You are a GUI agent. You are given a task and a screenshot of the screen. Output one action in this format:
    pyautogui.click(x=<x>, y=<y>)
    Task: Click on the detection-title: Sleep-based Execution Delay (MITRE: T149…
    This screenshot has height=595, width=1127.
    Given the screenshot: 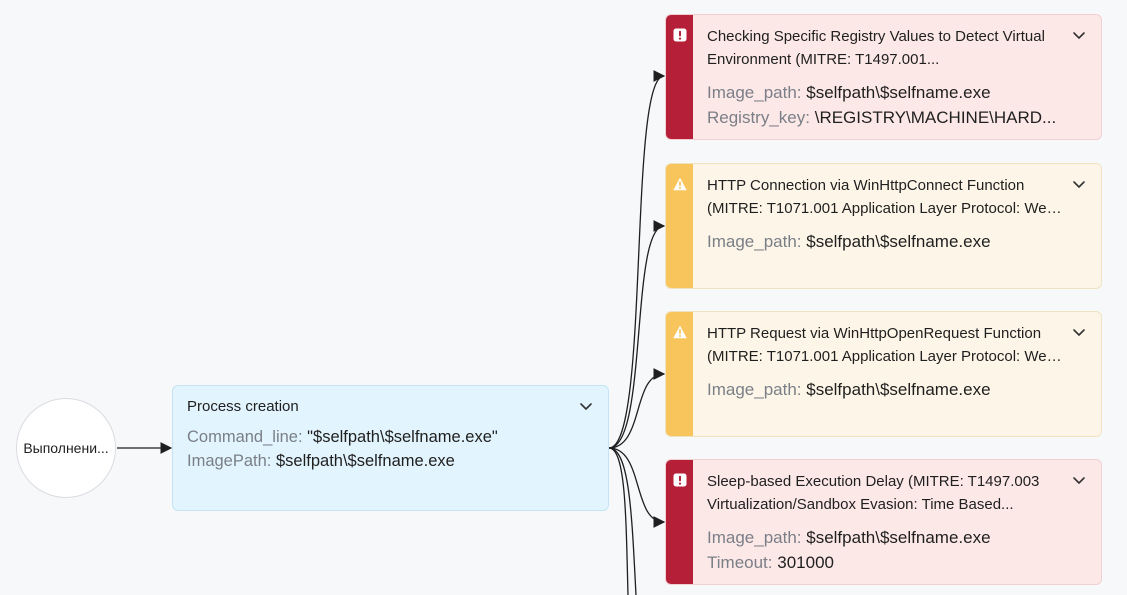 What is the action you would take?
    pyautogui.click(x=886, y=493)
    